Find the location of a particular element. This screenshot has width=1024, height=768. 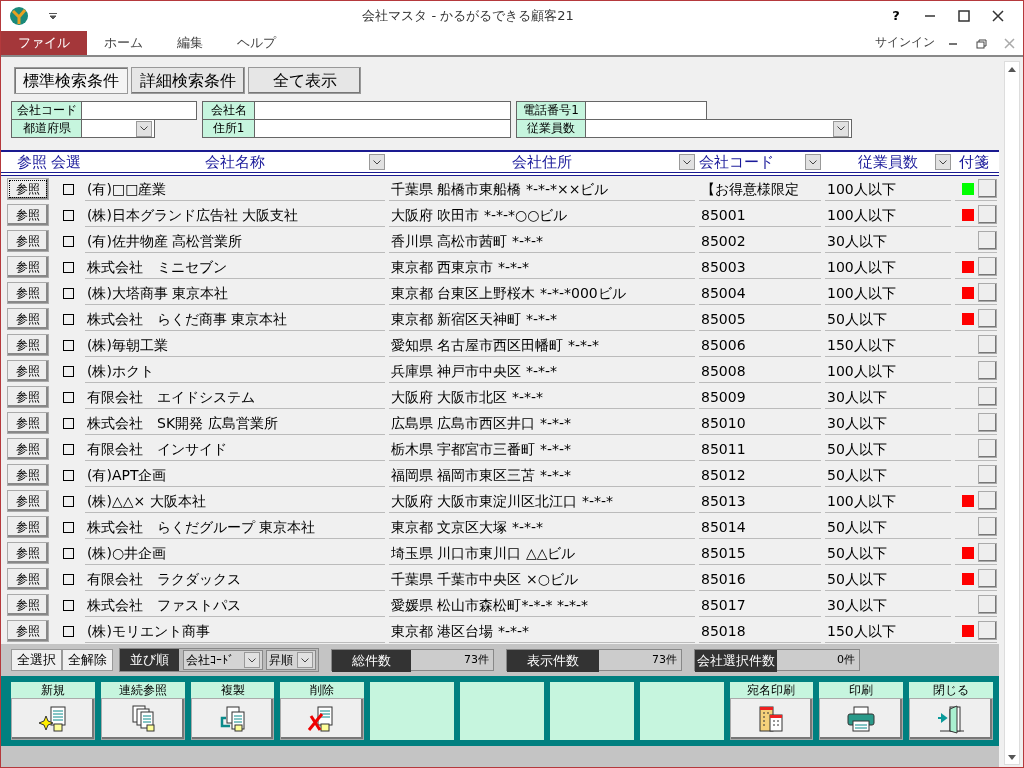

close-icon is located at coordinates (998, 16).